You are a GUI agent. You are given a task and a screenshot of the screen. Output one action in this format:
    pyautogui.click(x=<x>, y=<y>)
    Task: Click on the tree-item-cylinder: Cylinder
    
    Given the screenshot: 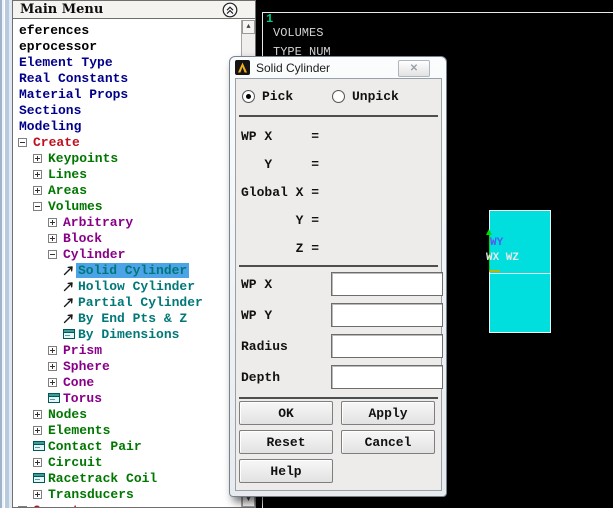 What is the action you would take?
    pyautogui.click(x=134, y=254)
    